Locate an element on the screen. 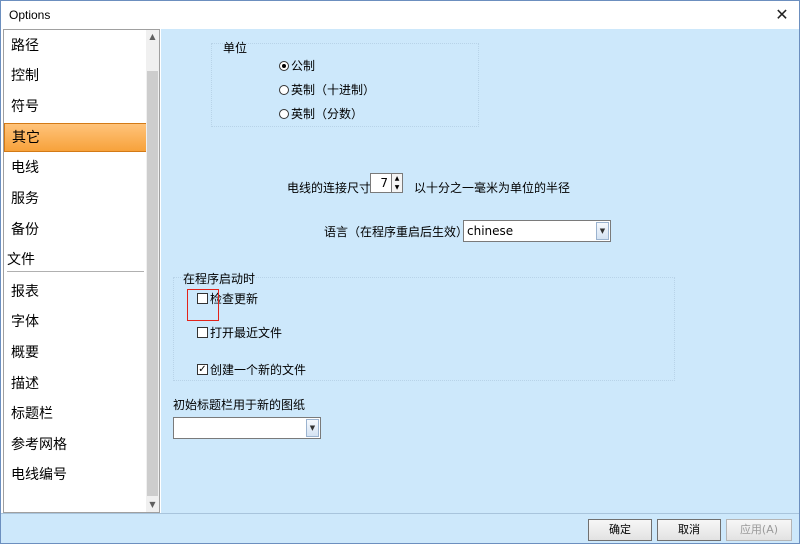  sidebar-item-wire: 电线 is located at coordinates (76, 168).